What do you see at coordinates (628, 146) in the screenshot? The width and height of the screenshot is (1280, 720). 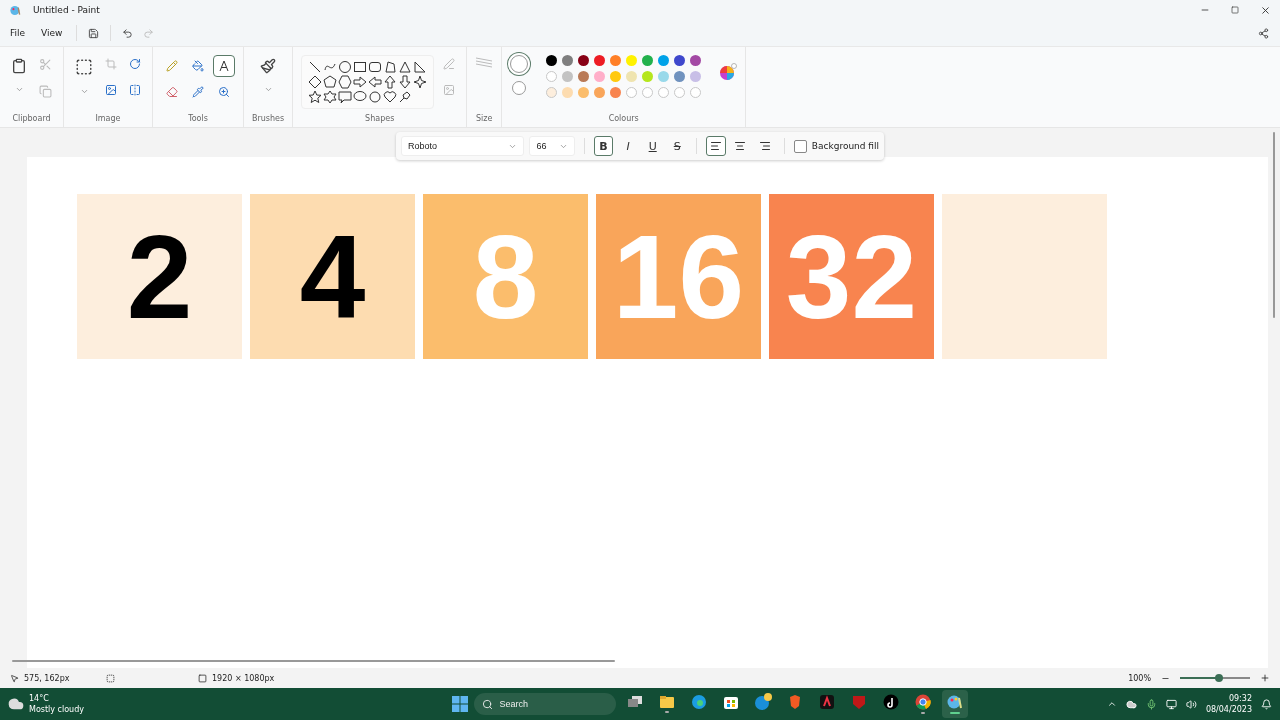 I see `format-button: I` at bounding box center [628, 146].